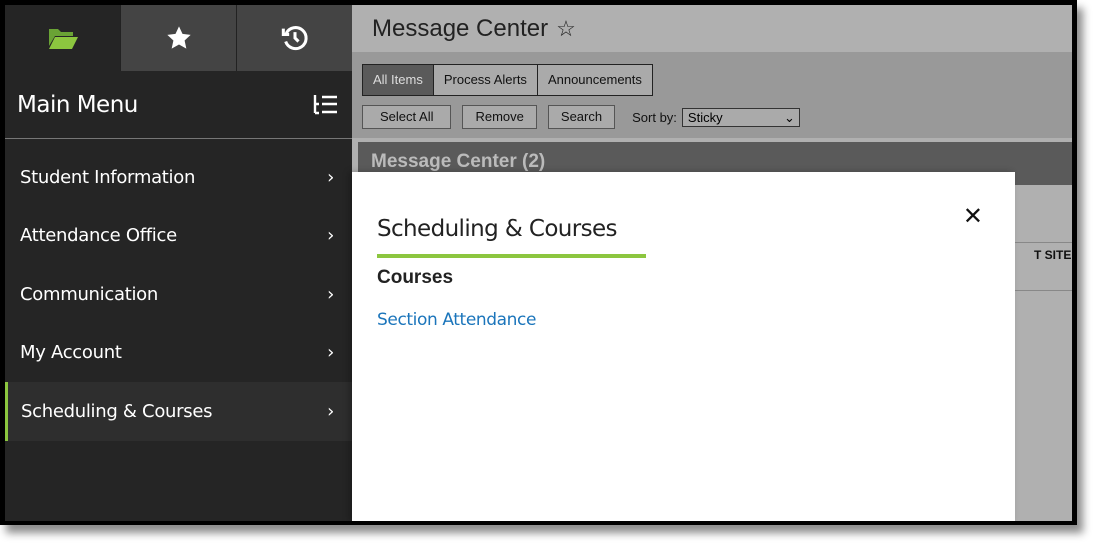 The image size is (1102, 551). What do you see at coordinates (460, 28) in the screenshot?
I see `page-title: Message Center` at bounding box center [460, 28].